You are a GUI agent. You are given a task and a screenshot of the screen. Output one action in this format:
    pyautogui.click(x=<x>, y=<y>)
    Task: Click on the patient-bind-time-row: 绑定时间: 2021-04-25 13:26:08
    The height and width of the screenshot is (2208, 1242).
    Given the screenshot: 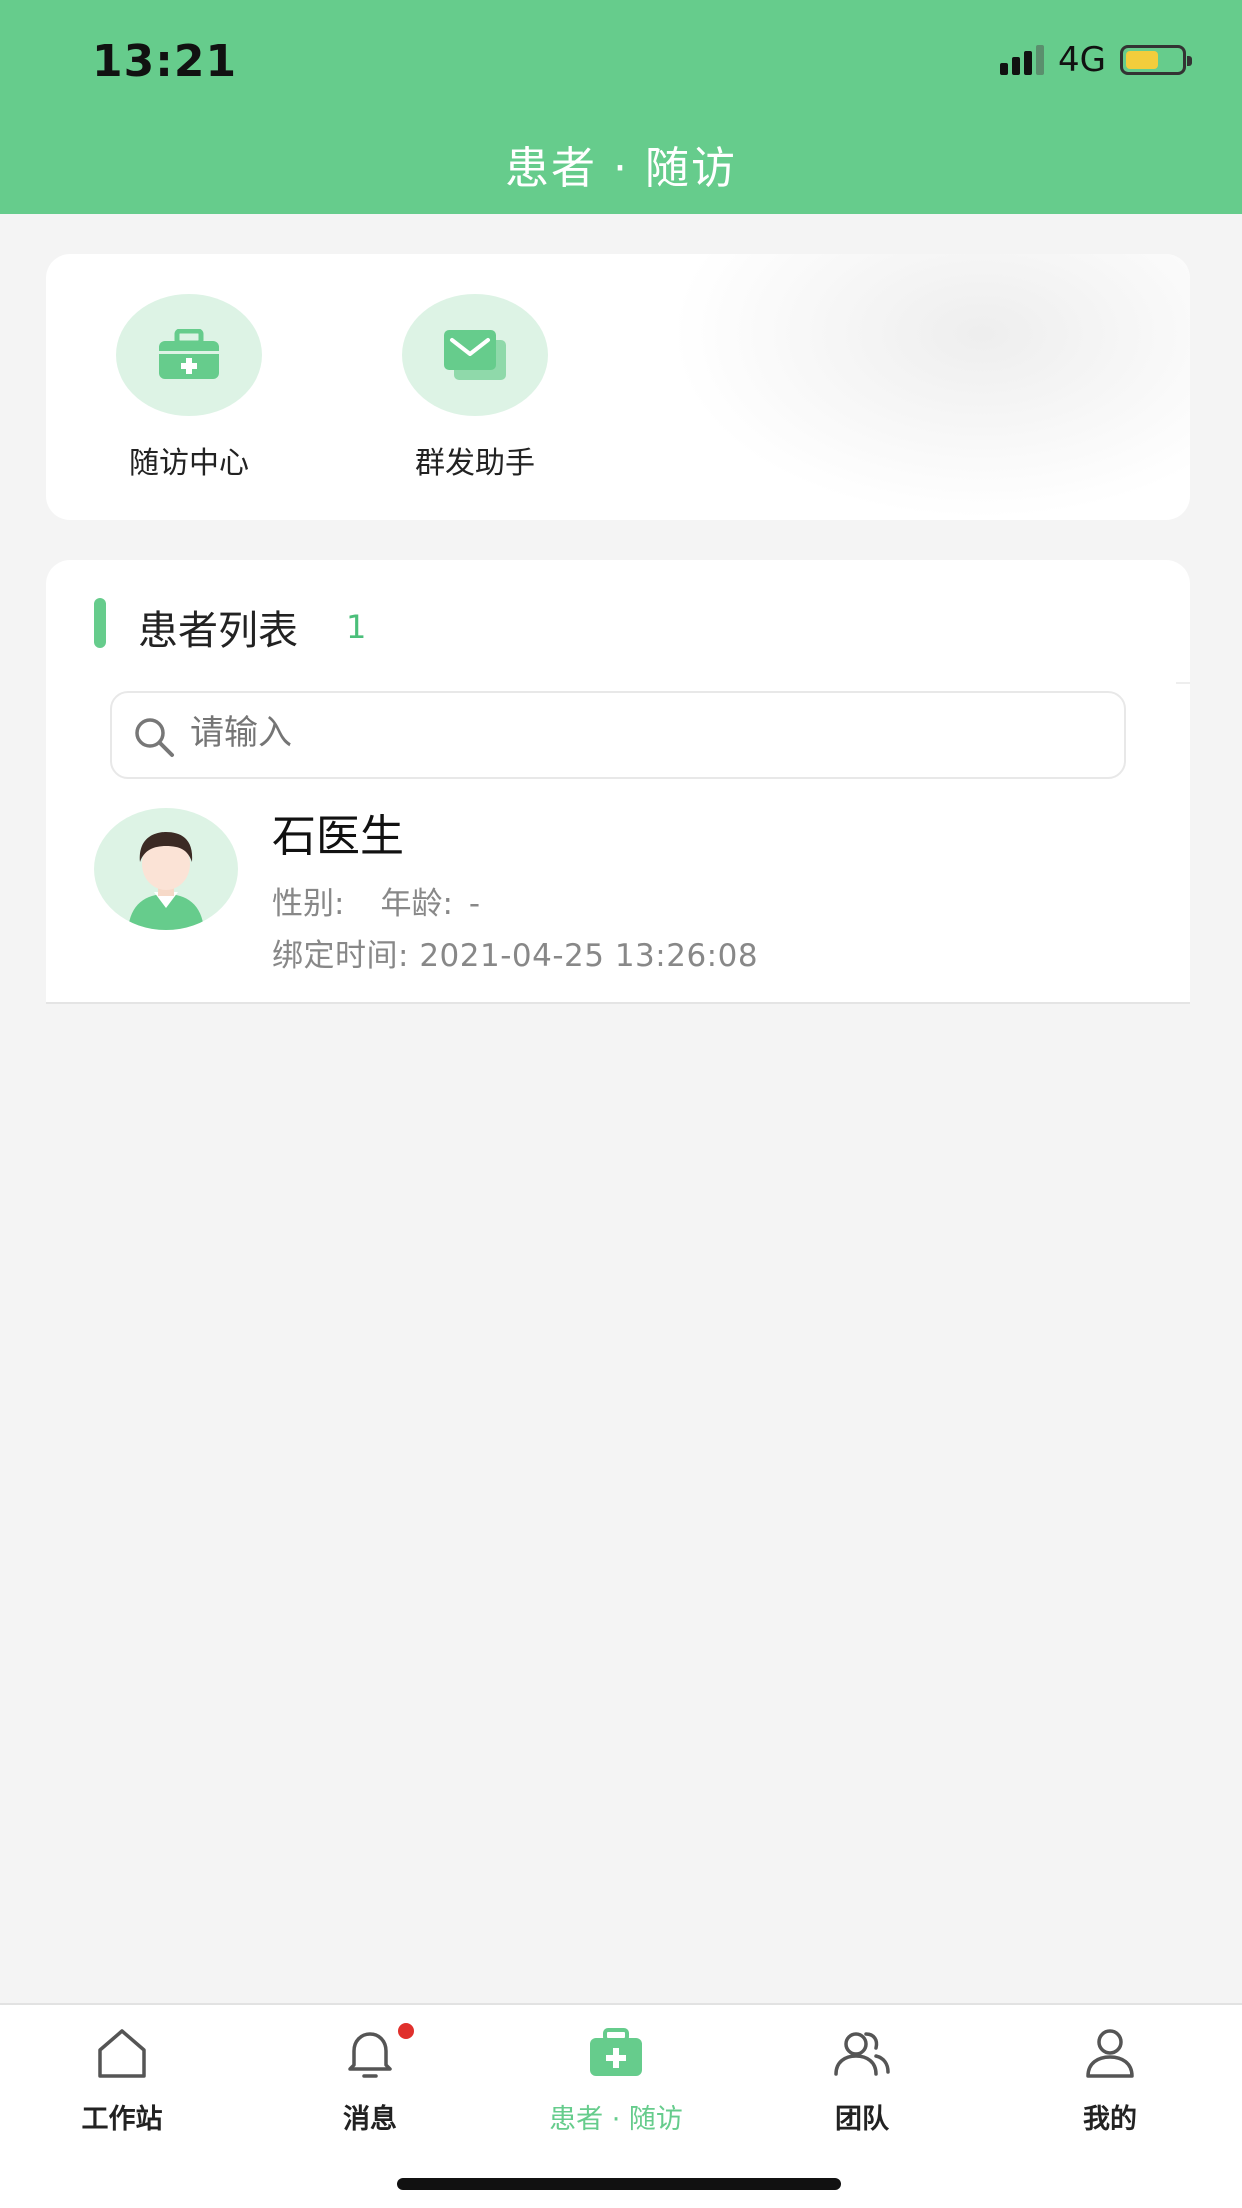 What is the action you would take?
    pyautogui.click(x=515, y=952)
    